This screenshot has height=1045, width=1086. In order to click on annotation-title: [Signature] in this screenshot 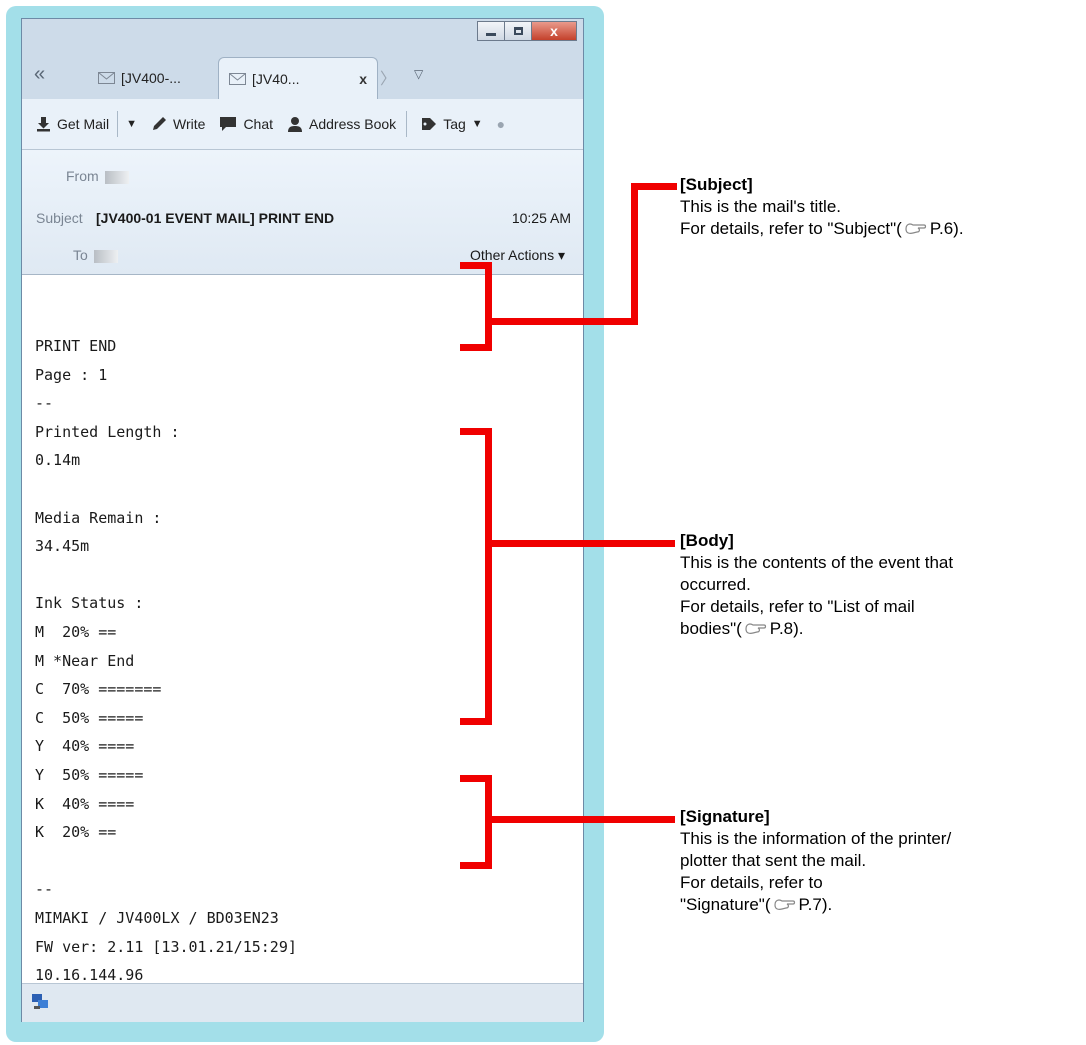, I will do `click(725, 816)`.